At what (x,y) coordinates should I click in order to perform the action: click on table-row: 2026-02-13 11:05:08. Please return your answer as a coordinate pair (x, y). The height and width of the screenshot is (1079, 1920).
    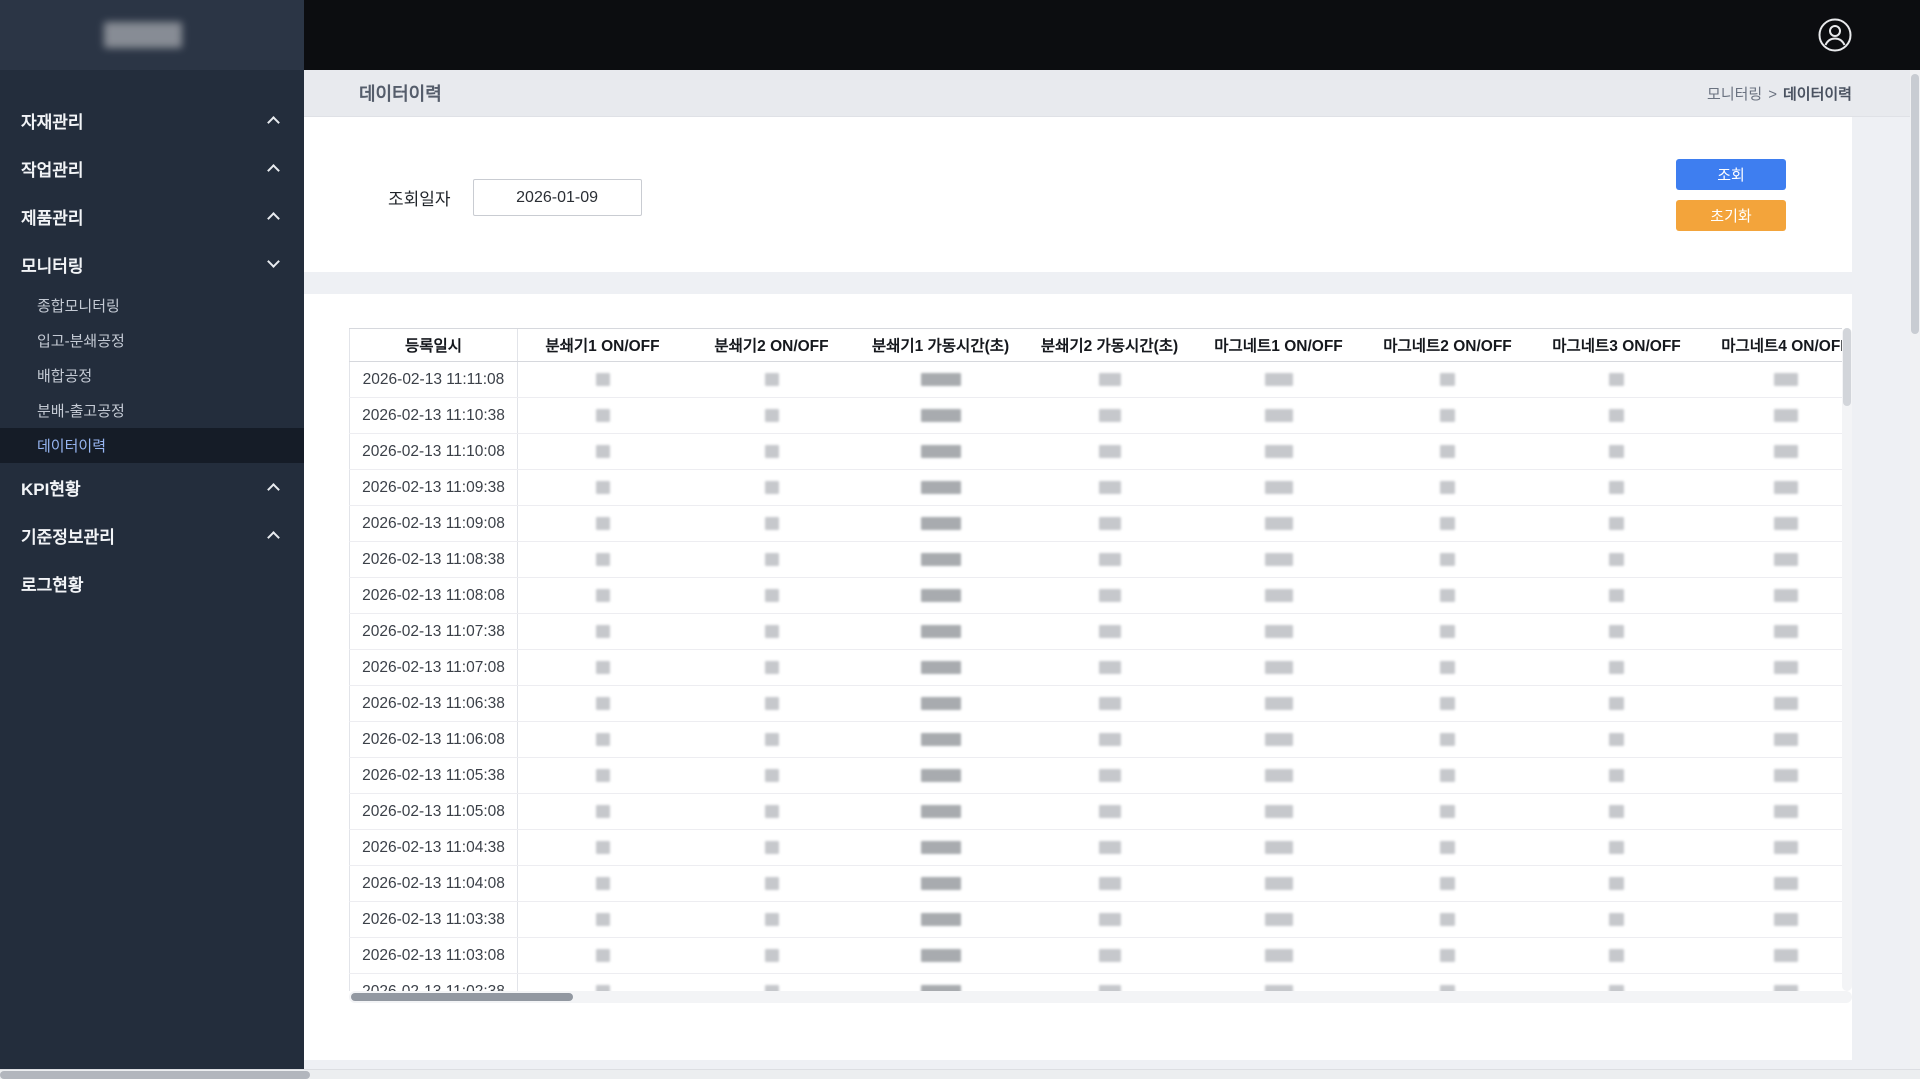
    Looking at the image, I should click on (1095, 812).